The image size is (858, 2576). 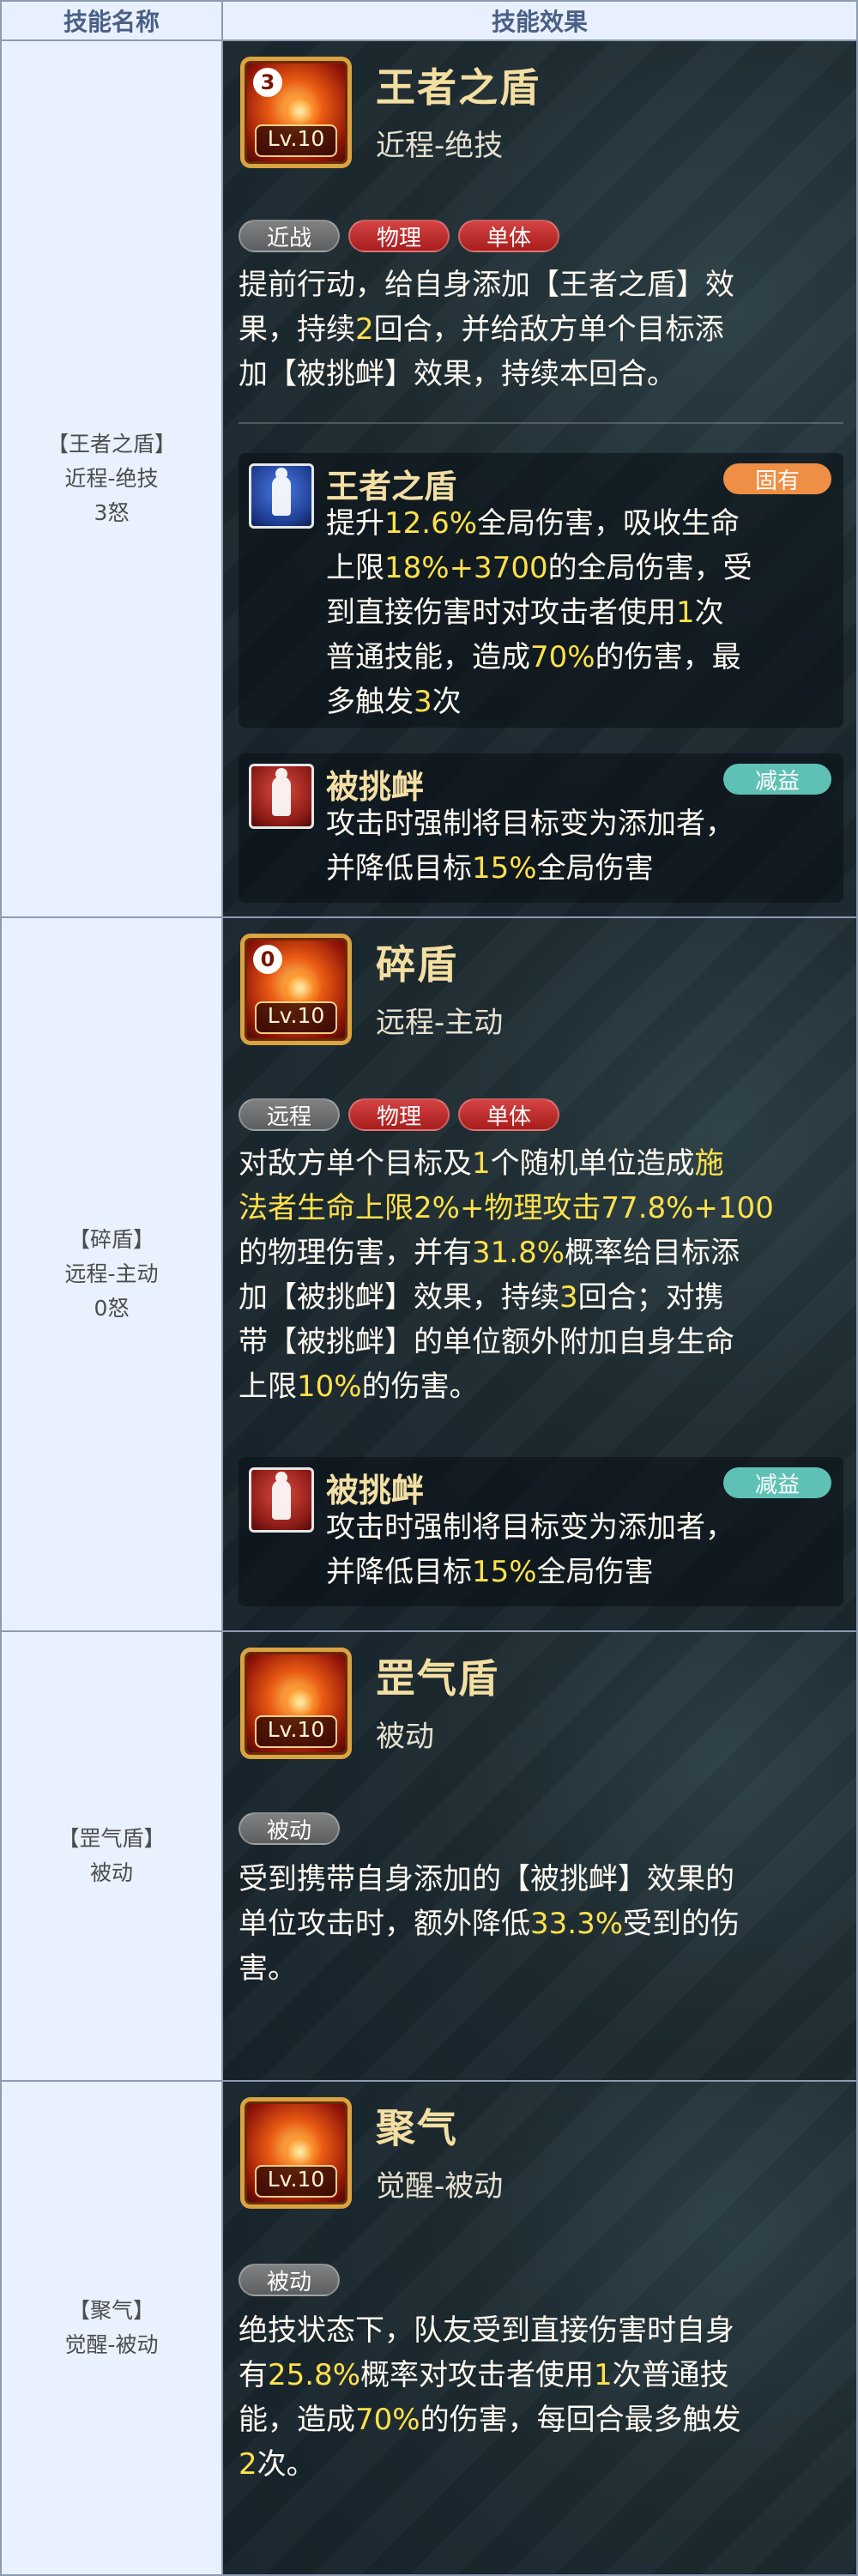 I want to click on text-line: 多触发3次, so click(x=577, y=702).